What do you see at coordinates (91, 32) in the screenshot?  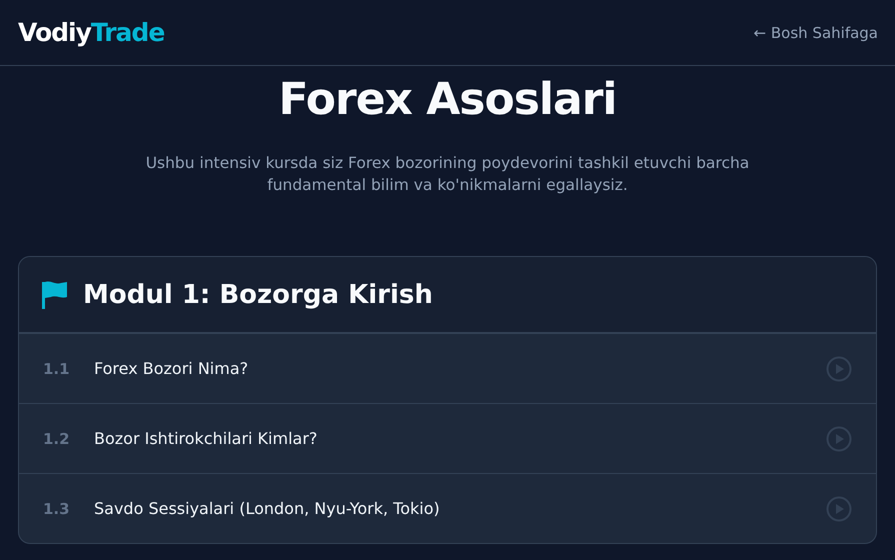 I see `logo: VodiyTrade` at bounding box center [91, 32].